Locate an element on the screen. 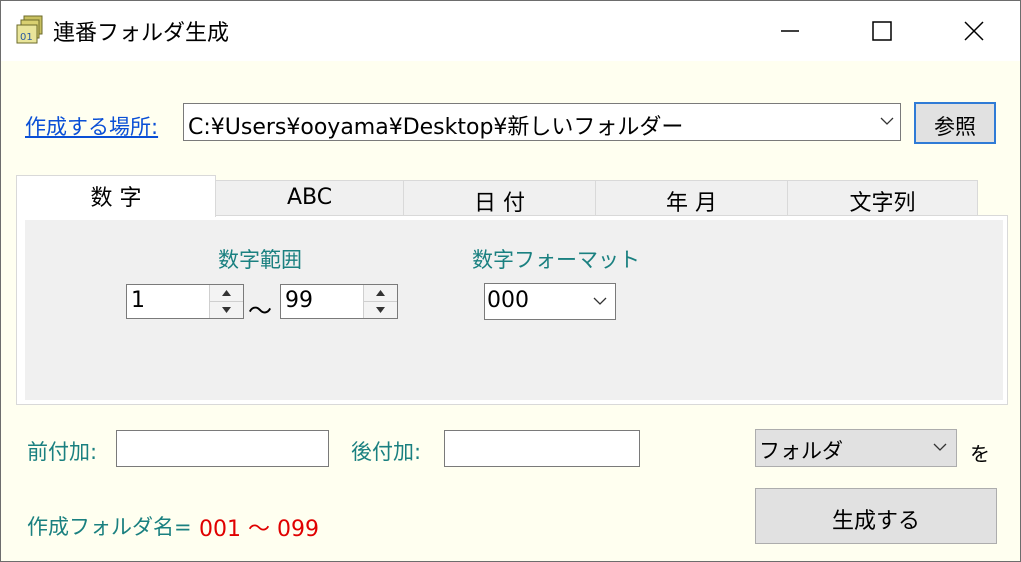  prefix-input is located at coordinates (222, 448).